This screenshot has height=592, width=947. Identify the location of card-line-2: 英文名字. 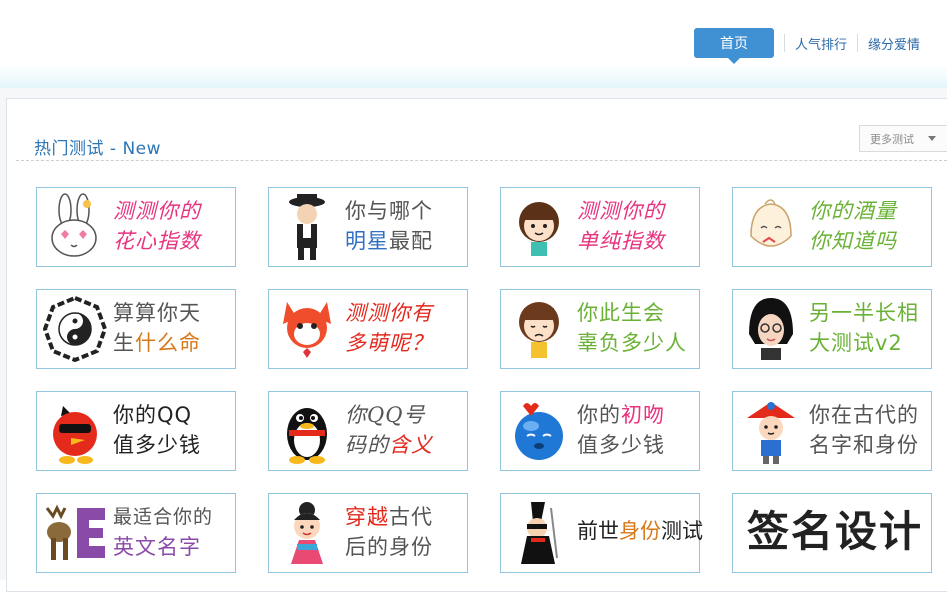
(157, 547).